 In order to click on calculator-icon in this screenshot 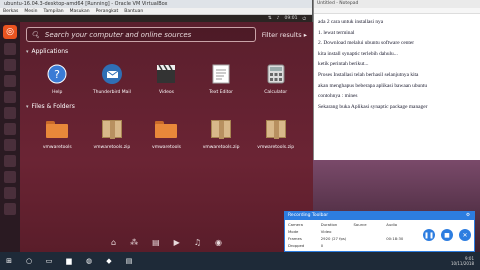, I will do `click(276, 74)`.